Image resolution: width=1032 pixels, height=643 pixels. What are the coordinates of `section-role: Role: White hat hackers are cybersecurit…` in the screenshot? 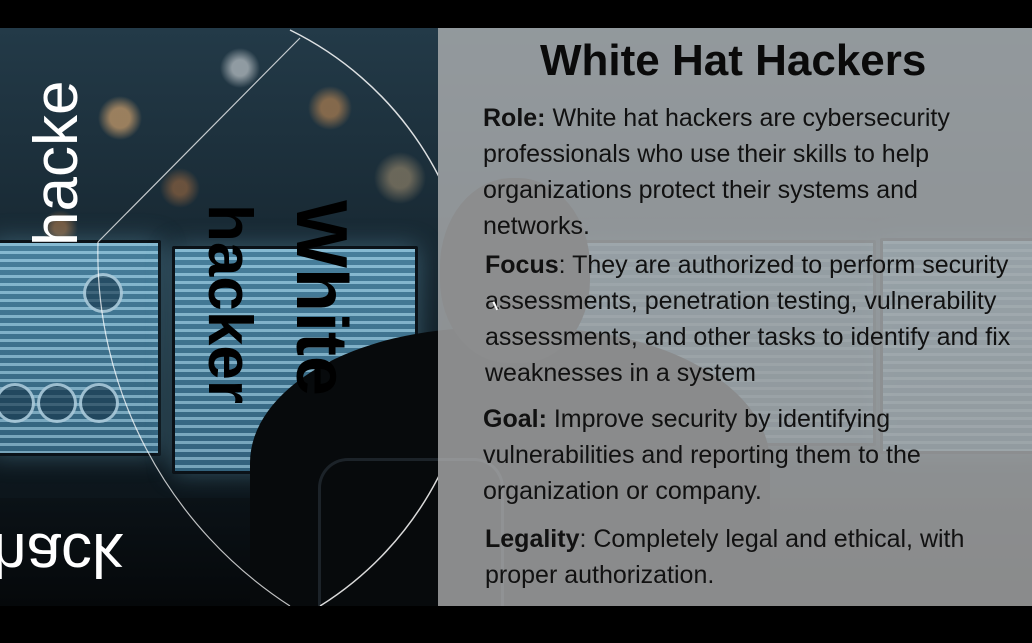 It's located at (755, 172).